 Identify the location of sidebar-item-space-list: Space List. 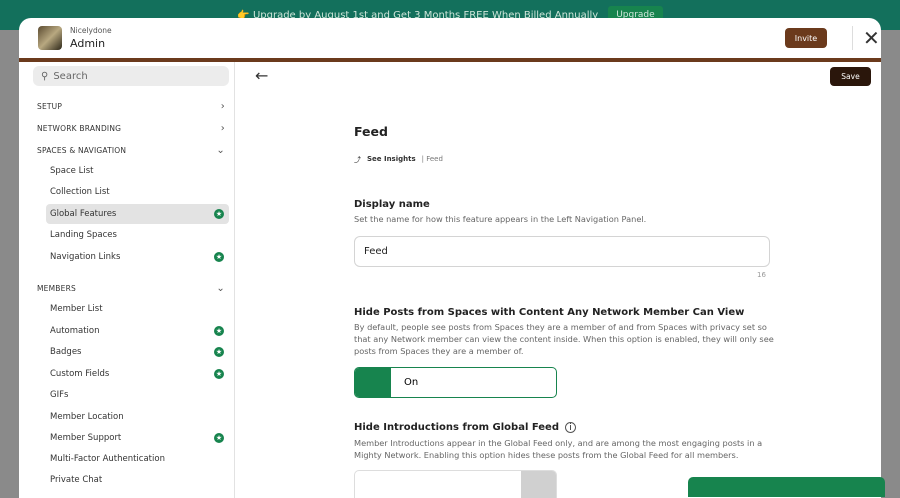
(137, 171).